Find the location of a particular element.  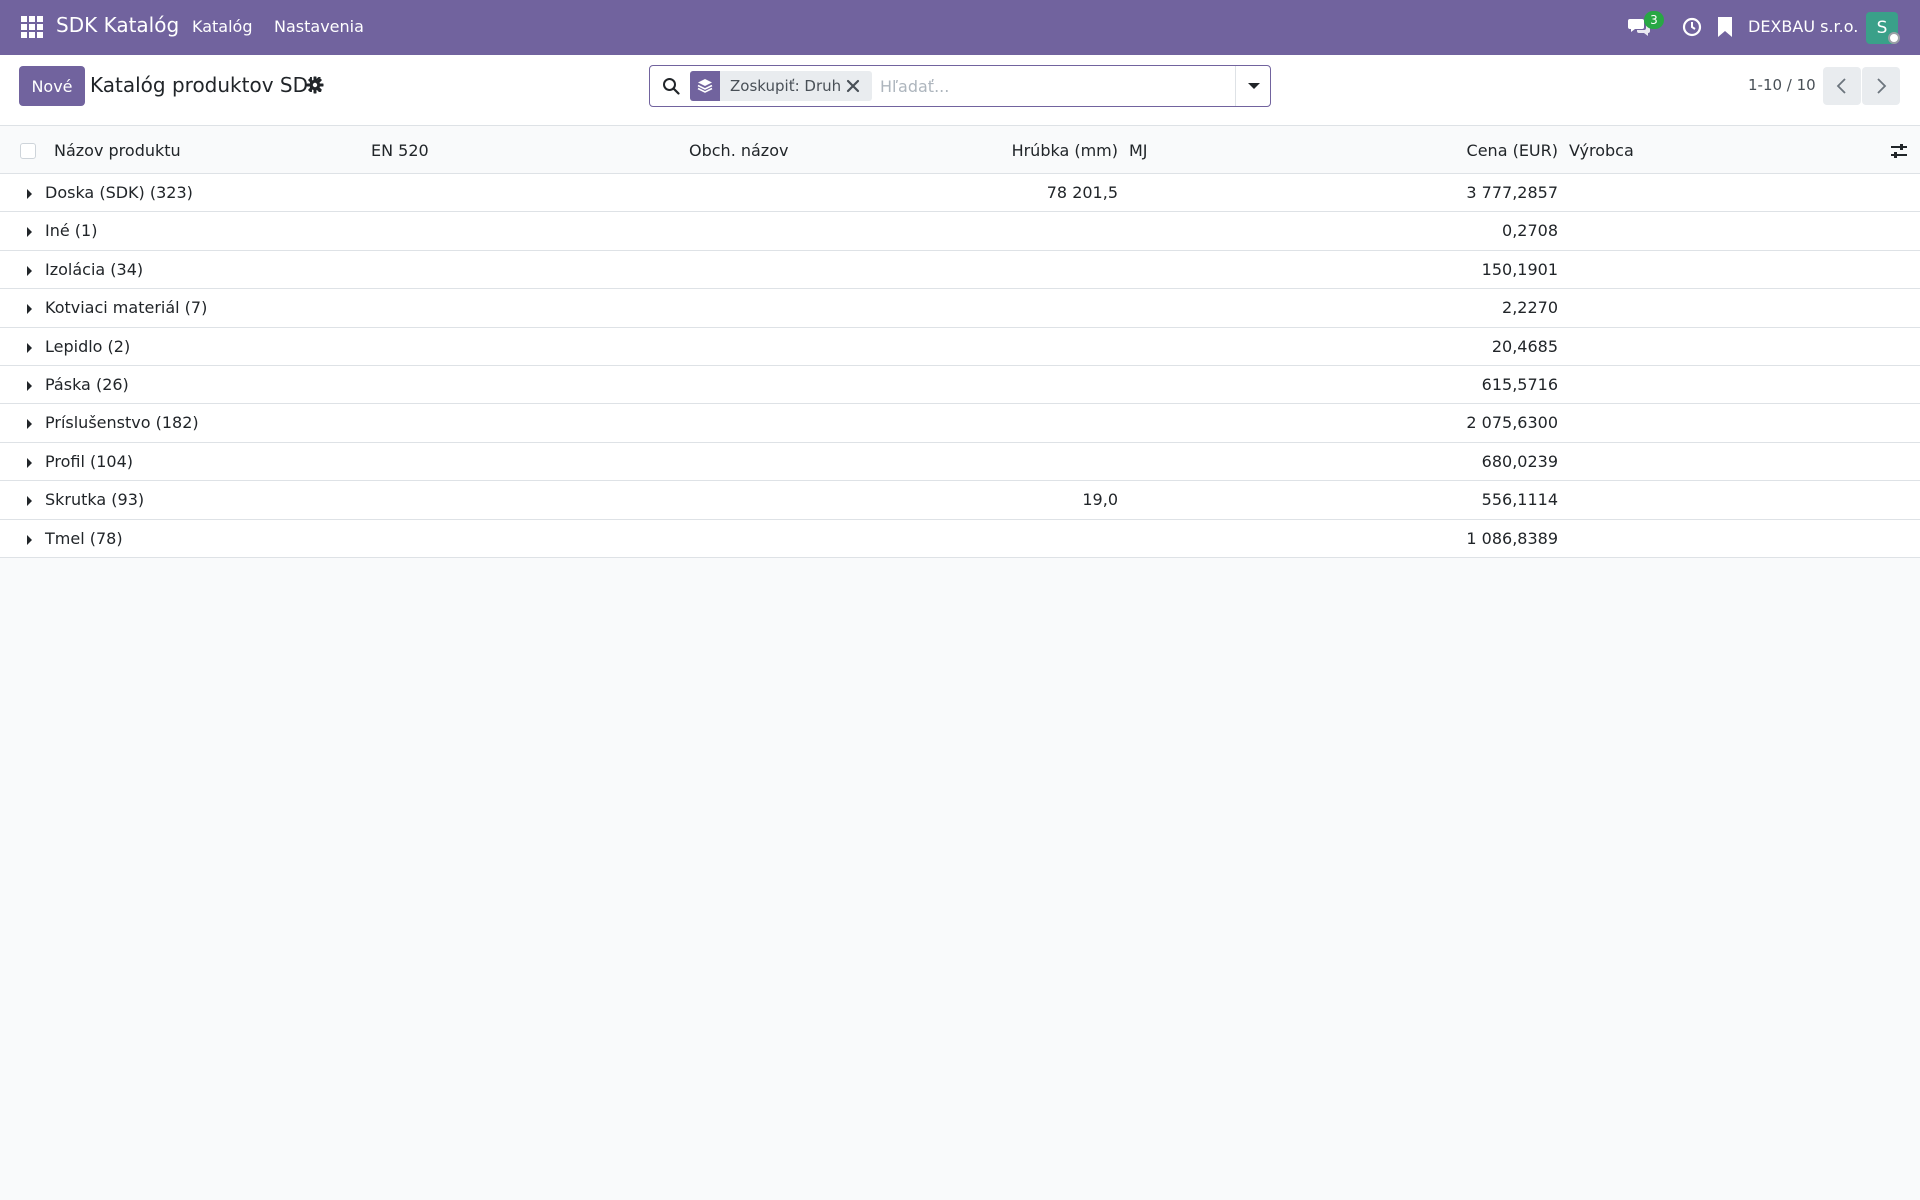

menu-nastavenia: Nastavenia is located at coordinates (319, 26).